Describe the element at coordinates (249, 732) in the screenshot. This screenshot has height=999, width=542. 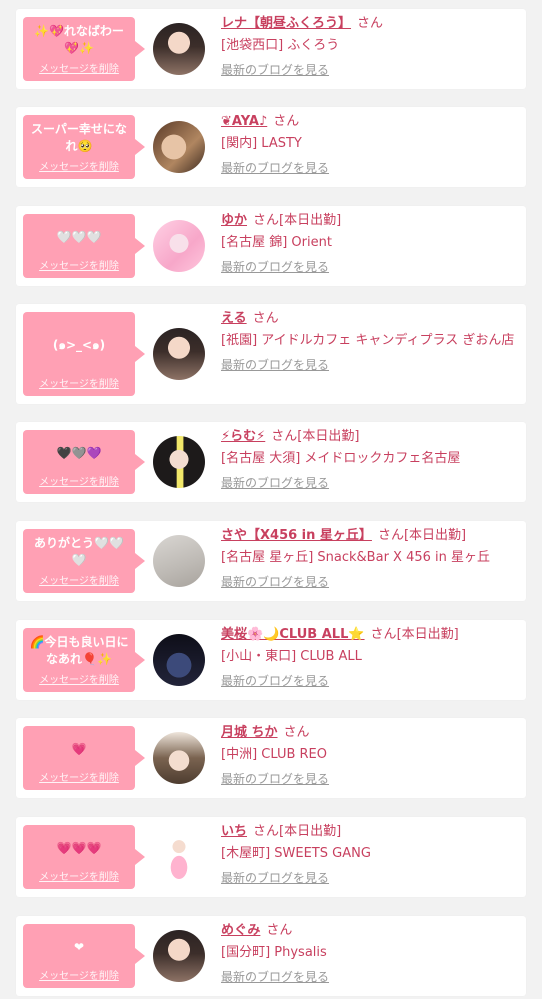
I see `cast-name-link: 月城 ちか` at that location.